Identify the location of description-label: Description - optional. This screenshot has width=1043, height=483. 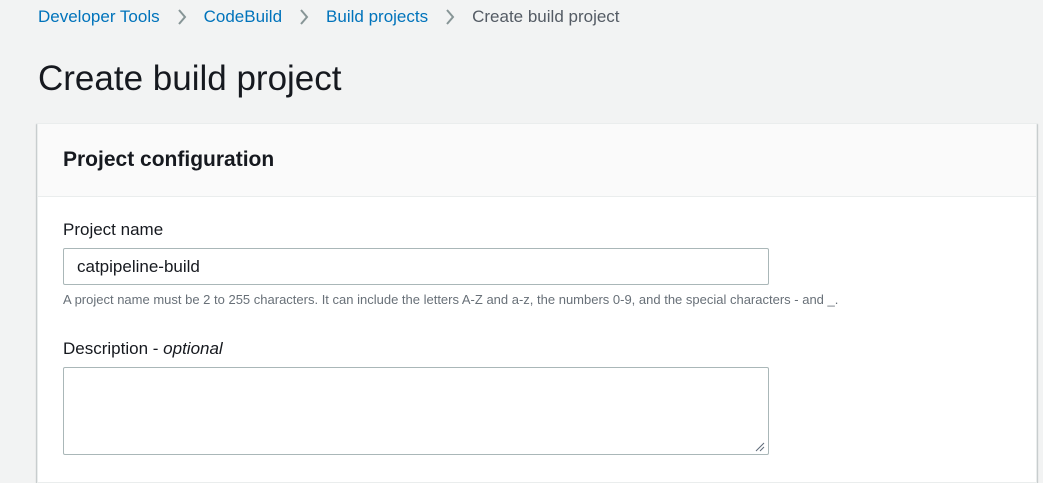
(143, 349).